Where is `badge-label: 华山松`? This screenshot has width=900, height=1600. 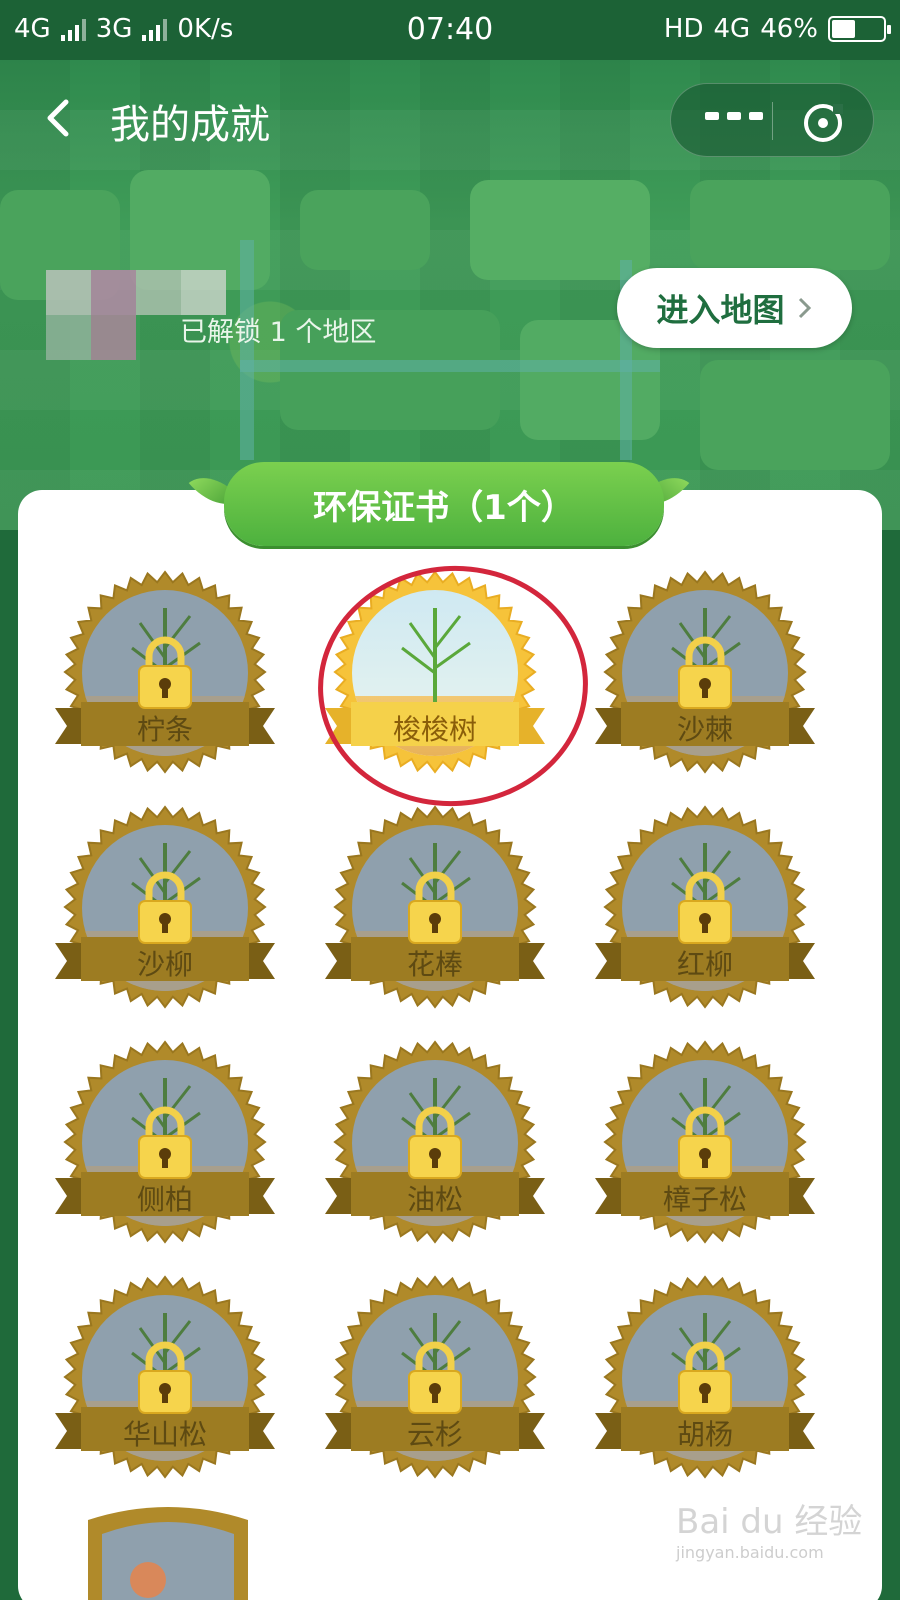 badge-label: 华山松 is located at coordinates (164, 1434).